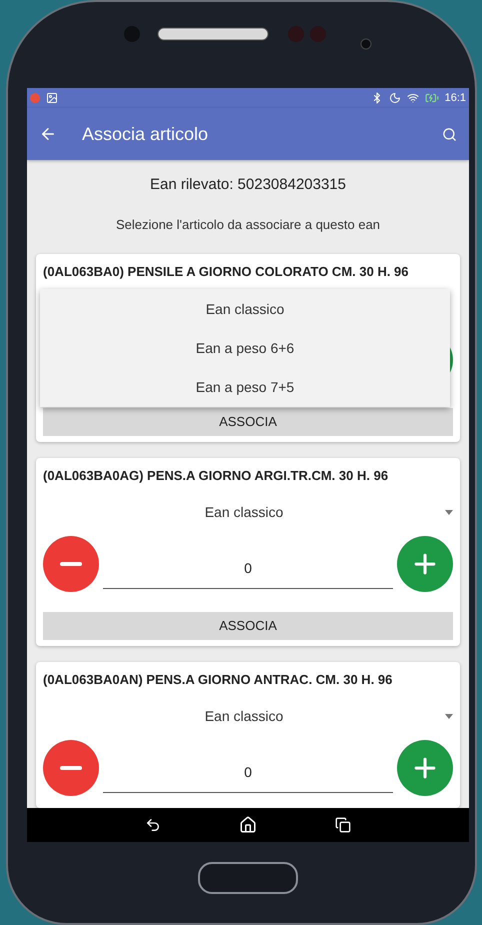 The image size is (482, 925). Describe the element at coordinates (226, 272) in the screenshot. I see `article-title: (0AL063BA0) PENSILE A GIORNO COLORATO CM. 30 H. 96` at that location.